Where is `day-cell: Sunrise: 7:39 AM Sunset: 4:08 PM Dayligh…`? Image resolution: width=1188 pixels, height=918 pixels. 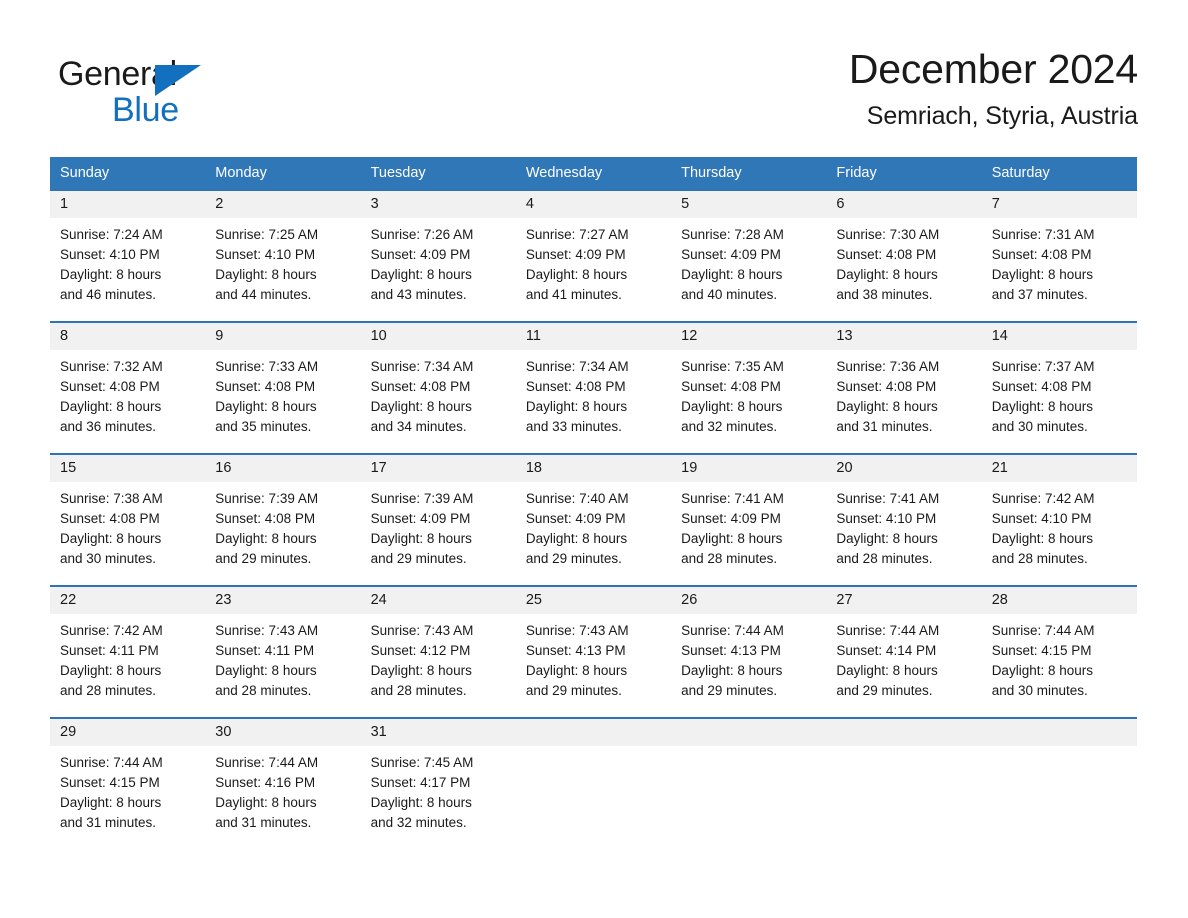 day-cell: Sunrise: 7:39 AM Sunset: 4:08 PM Dayligh… is located at coordinates (282, 533).